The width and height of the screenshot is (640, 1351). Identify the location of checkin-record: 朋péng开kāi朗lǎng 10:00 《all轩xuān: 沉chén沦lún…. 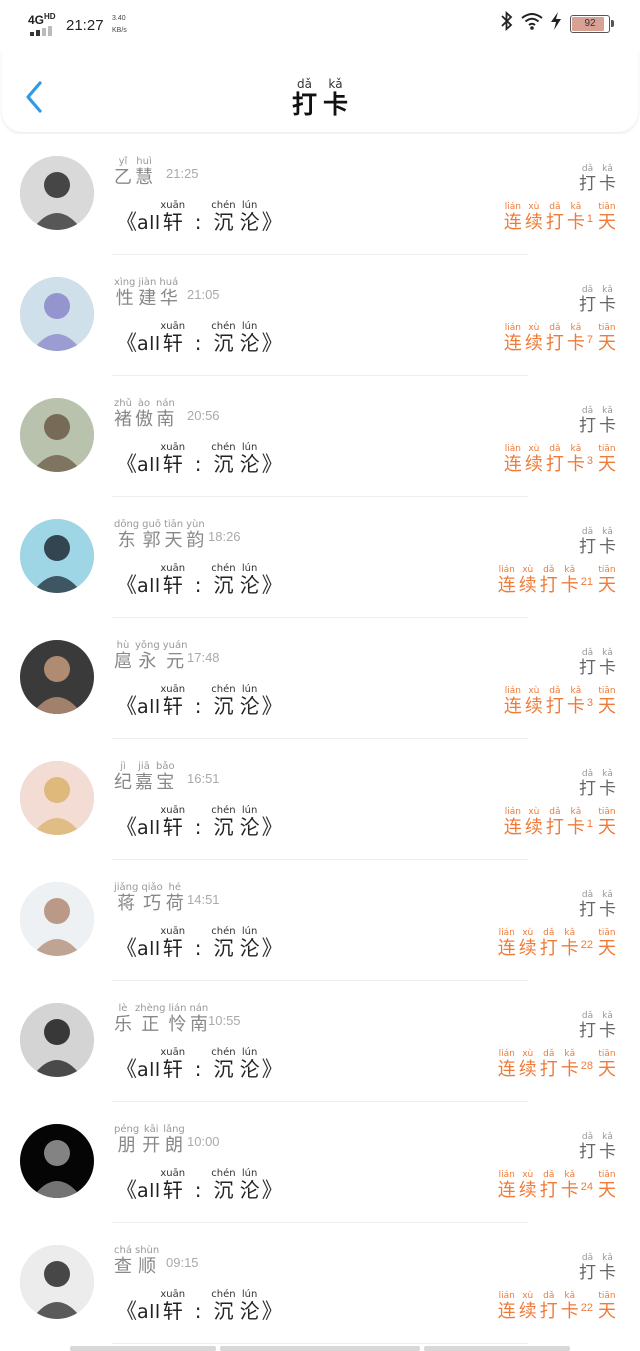
(320, 1162).